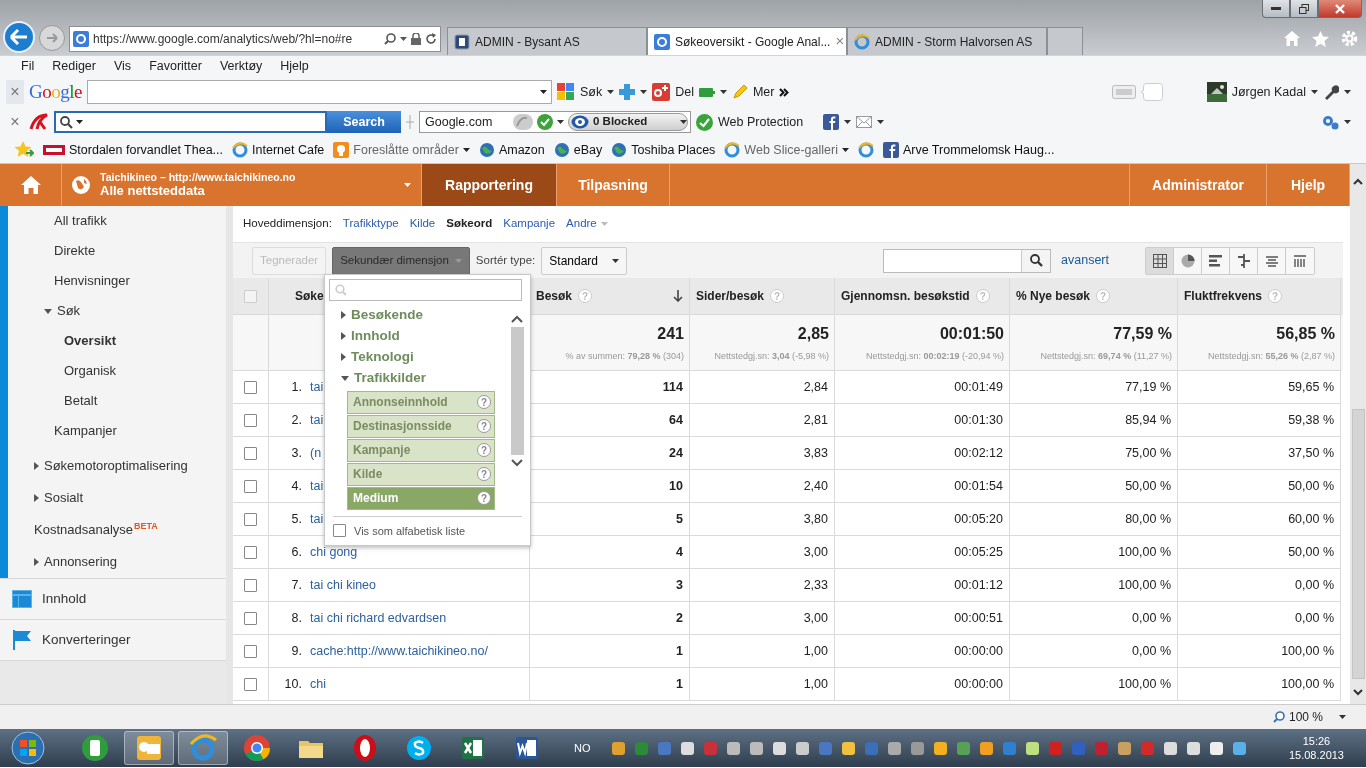 This screenshot has height=768, width=1366. I want to click on zoom-icon, so click(1278, 717).